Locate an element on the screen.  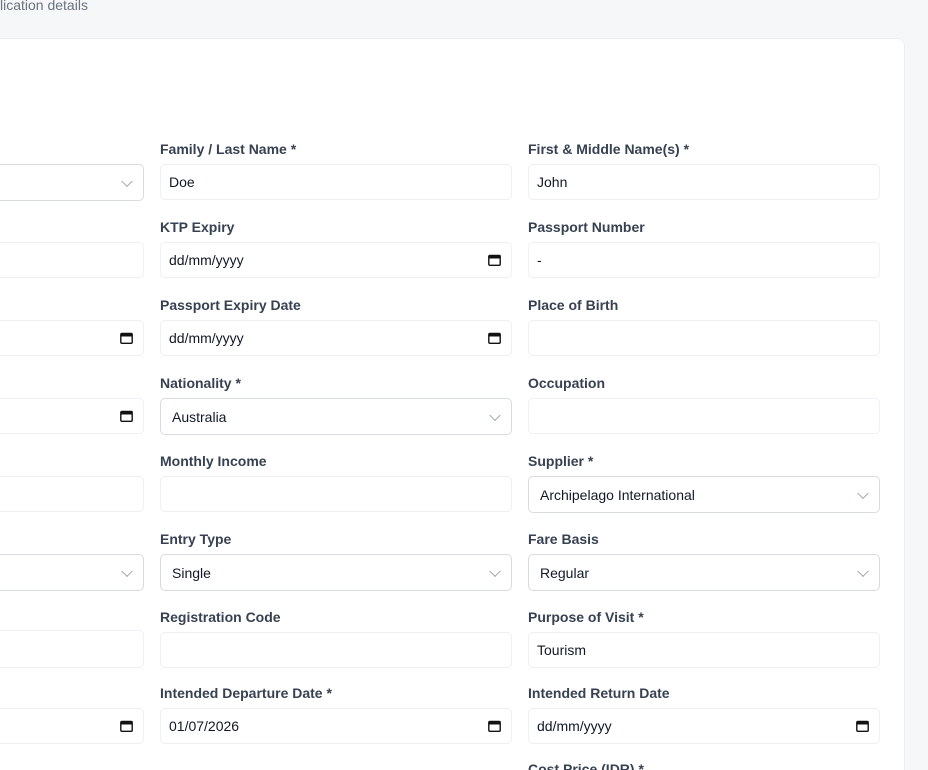
family-name-label: Family / Last Name * is located at coordinates (228, 149).